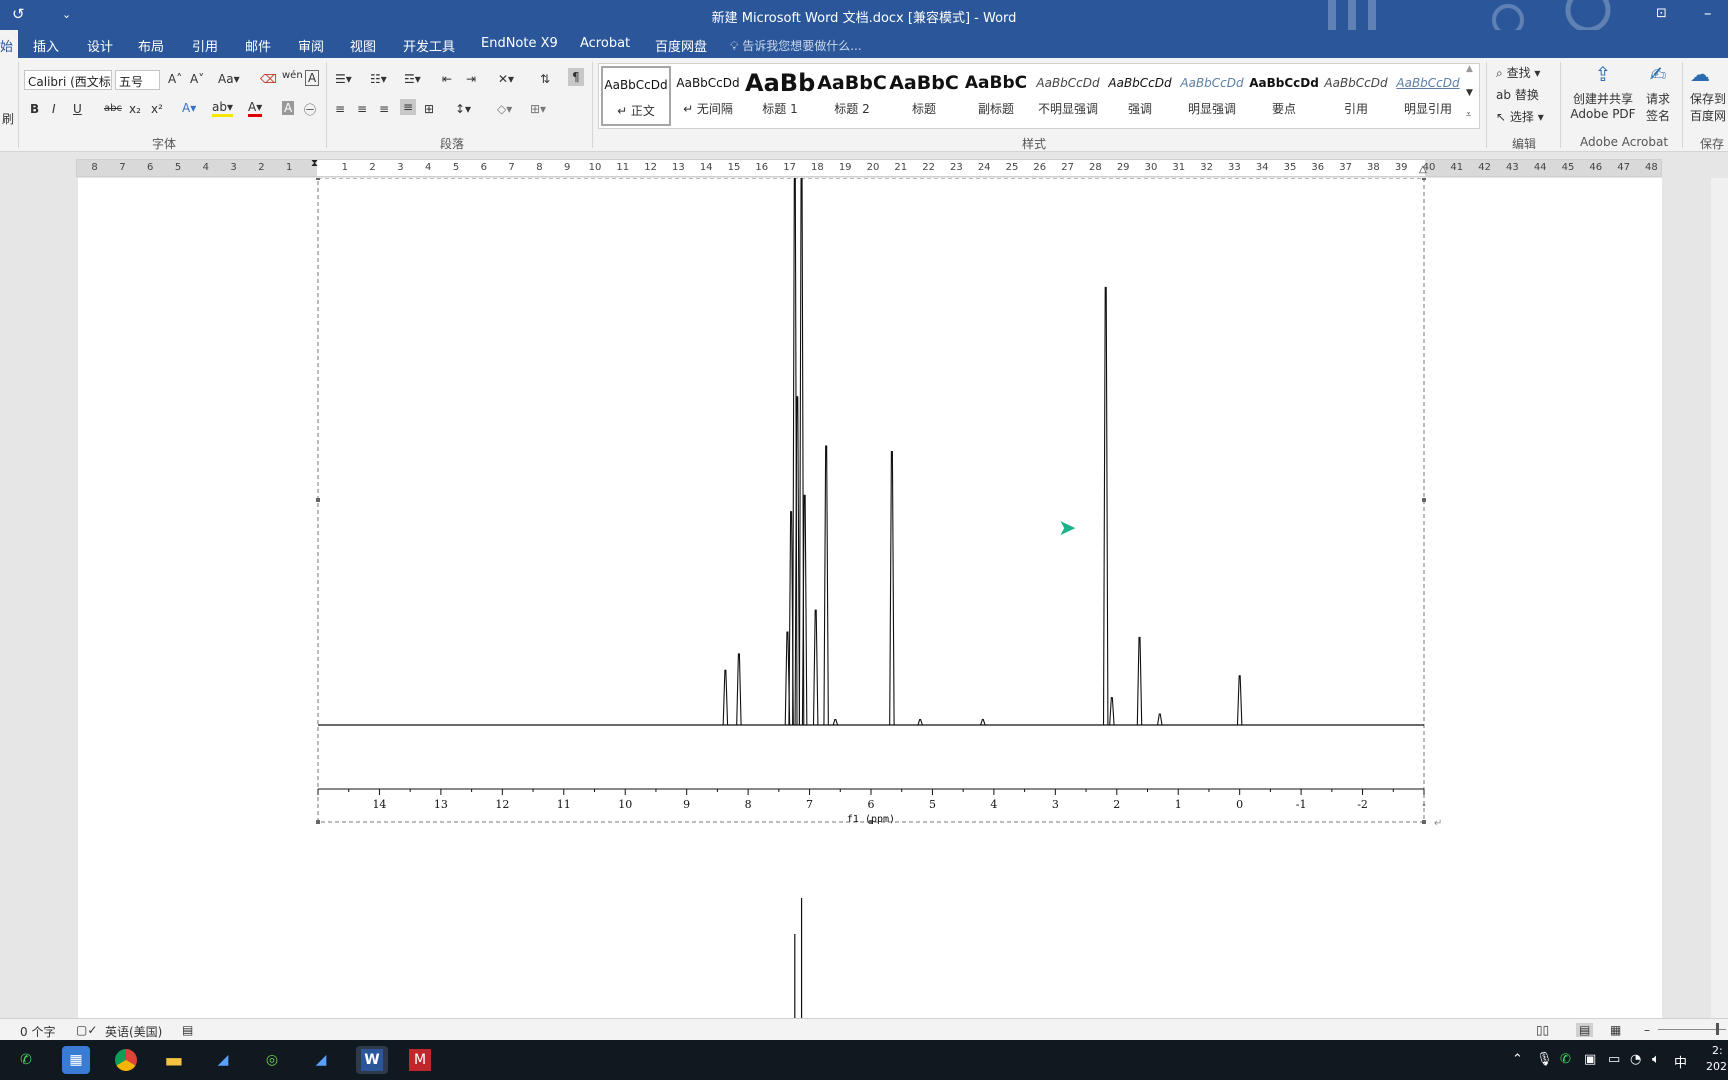 The width and height of the screenshot is (1728, 1080). Describe the element at coordinates (636, 96) in the screenshot. I see `style-item: AaBbCcDd ↵ 正文` at that location.